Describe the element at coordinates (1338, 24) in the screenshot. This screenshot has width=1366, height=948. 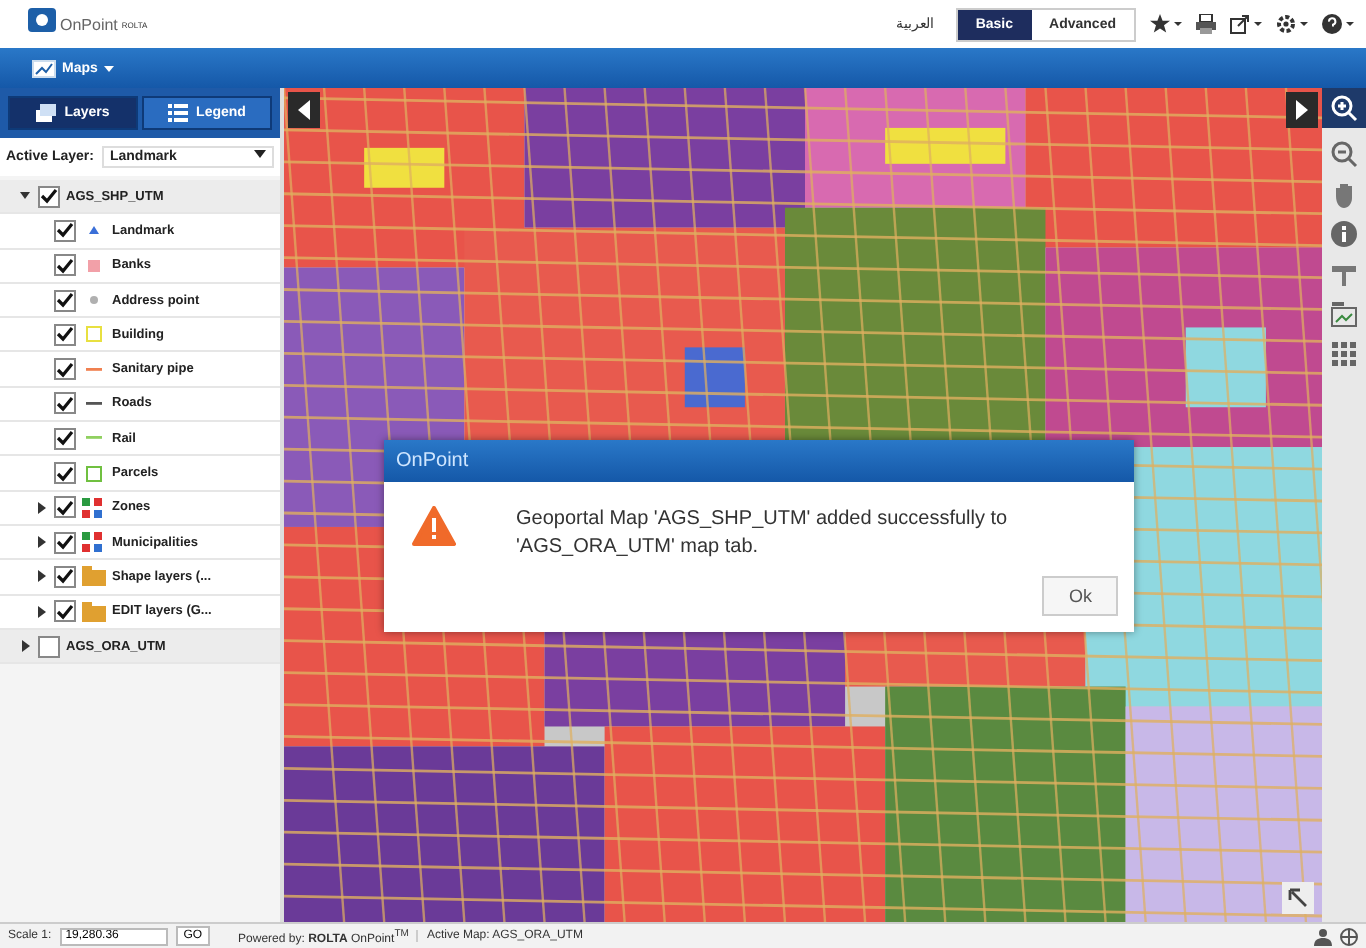
I see `help-icon` at that location.